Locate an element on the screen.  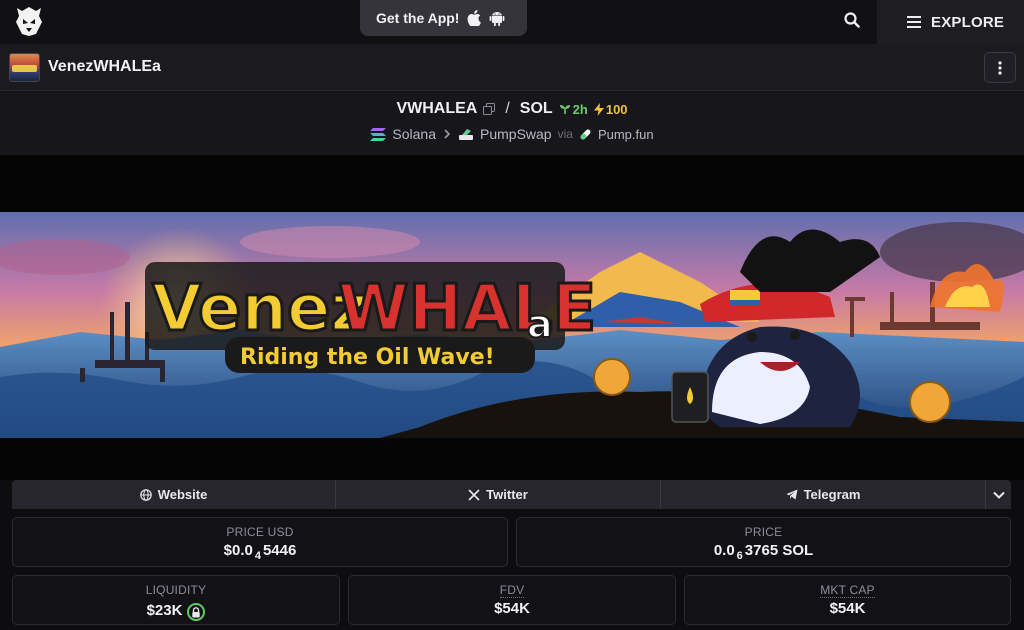
price-prefix: 0.0 is located at coordinates (724, 550).